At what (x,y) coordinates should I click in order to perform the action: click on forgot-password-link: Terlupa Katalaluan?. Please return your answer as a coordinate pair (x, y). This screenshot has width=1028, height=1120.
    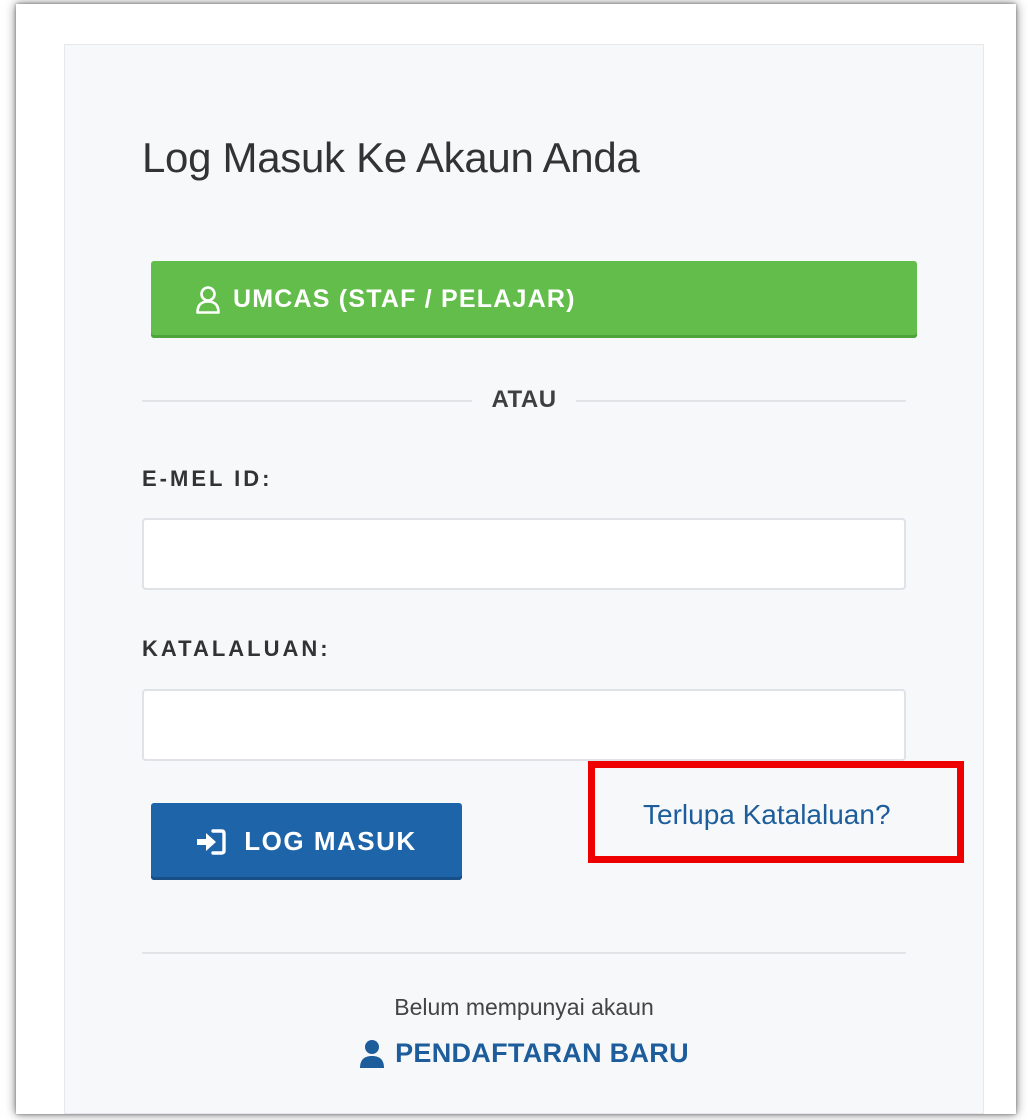
    Looking at the image, I should click on (767, 815).